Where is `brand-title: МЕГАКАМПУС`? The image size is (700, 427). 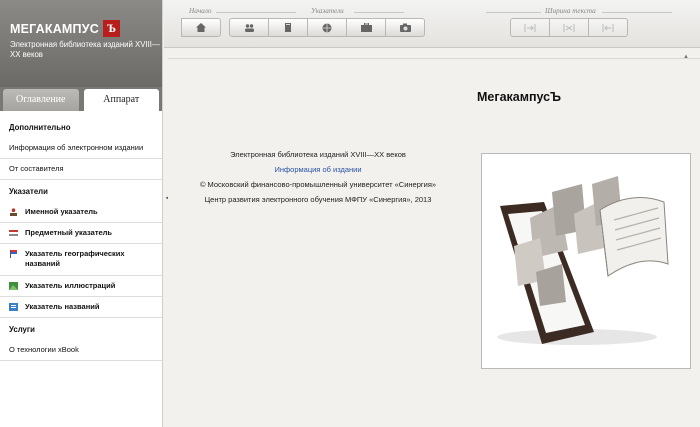
brand-title: МЕГАКАМПУС is located at coordinates (54, 28).